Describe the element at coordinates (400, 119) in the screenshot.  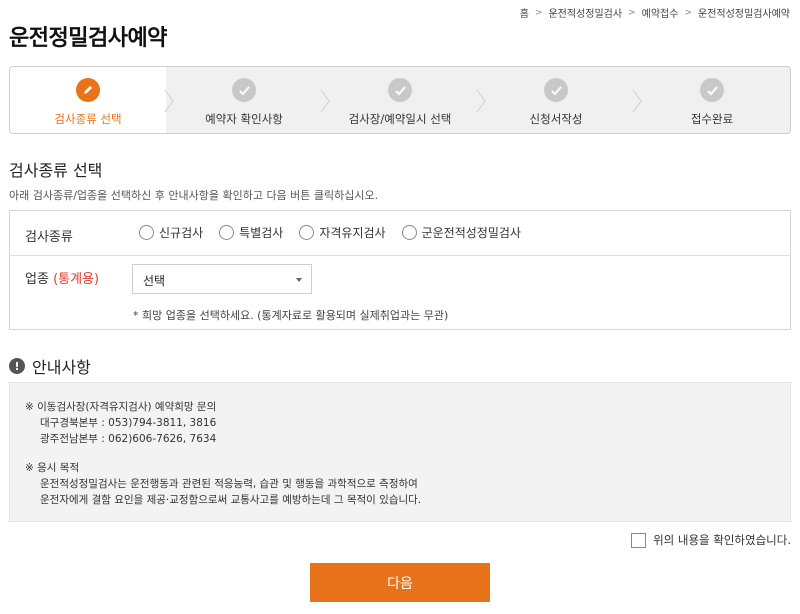
I see `step-label: 검사장/예약일시 선택` at that location.